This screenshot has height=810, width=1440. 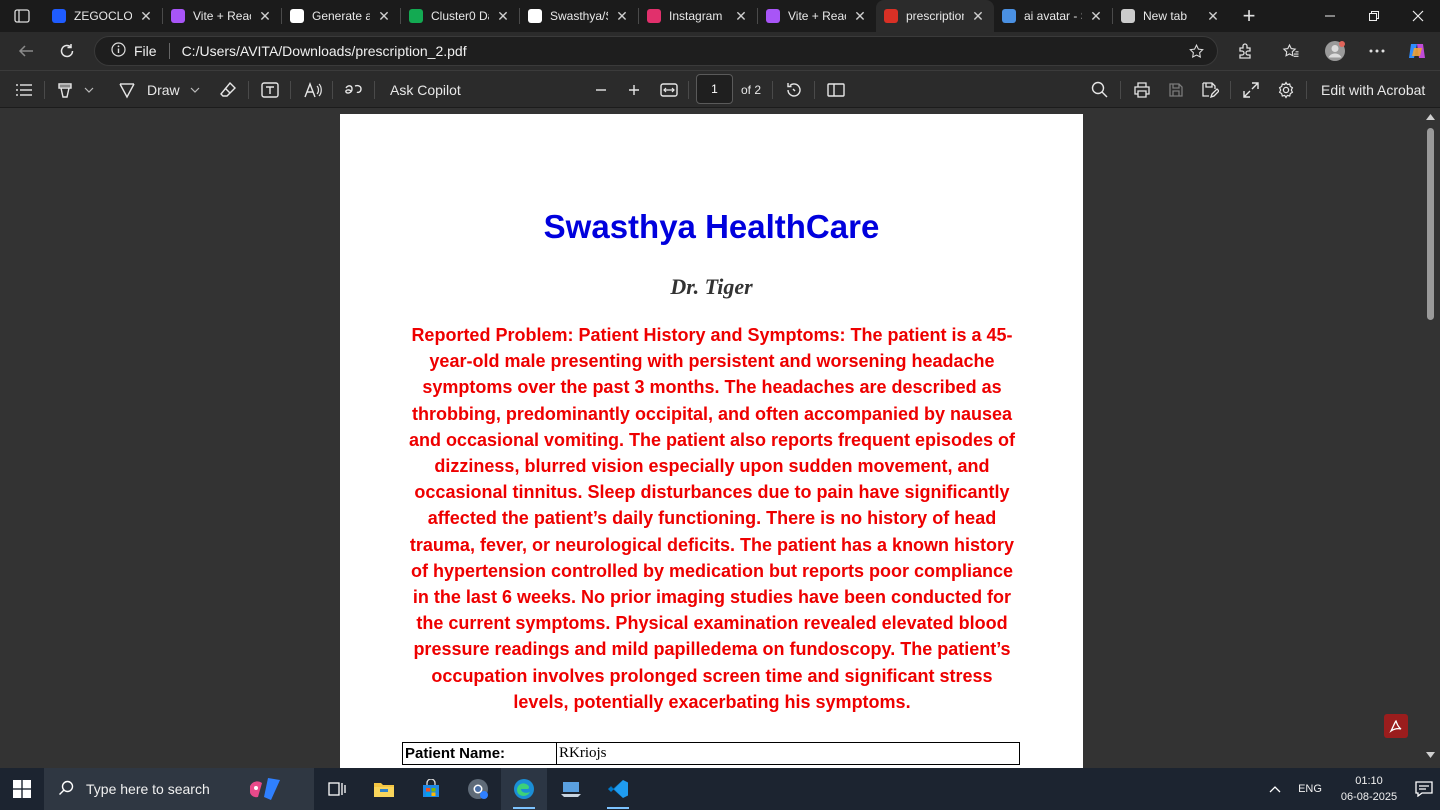 What do you see at coordinates (1373, 89) in the screenshot?
I see `edit-with-acrobat-button: Edit with Acrobat` at bounding box center [1373, 89].